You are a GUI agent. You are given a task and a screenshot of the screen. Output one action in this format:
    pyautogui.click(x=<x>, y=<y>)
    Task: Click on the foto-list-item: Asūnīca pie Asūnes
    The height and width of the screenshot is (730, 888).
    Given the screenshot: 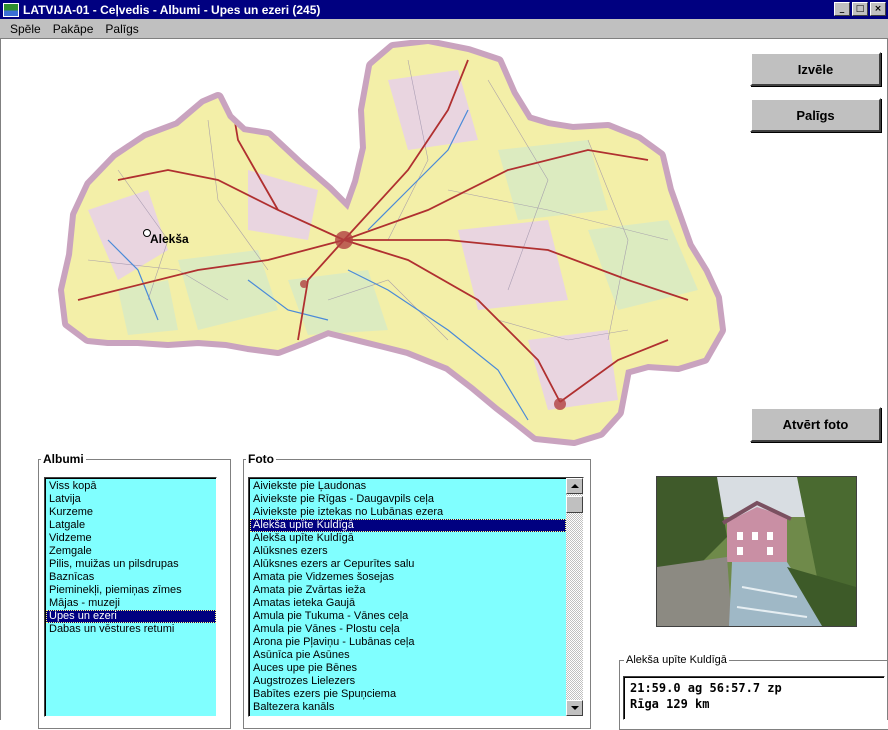 What is the action you would take?
    pyautogui.click(x=408, y=655)
    